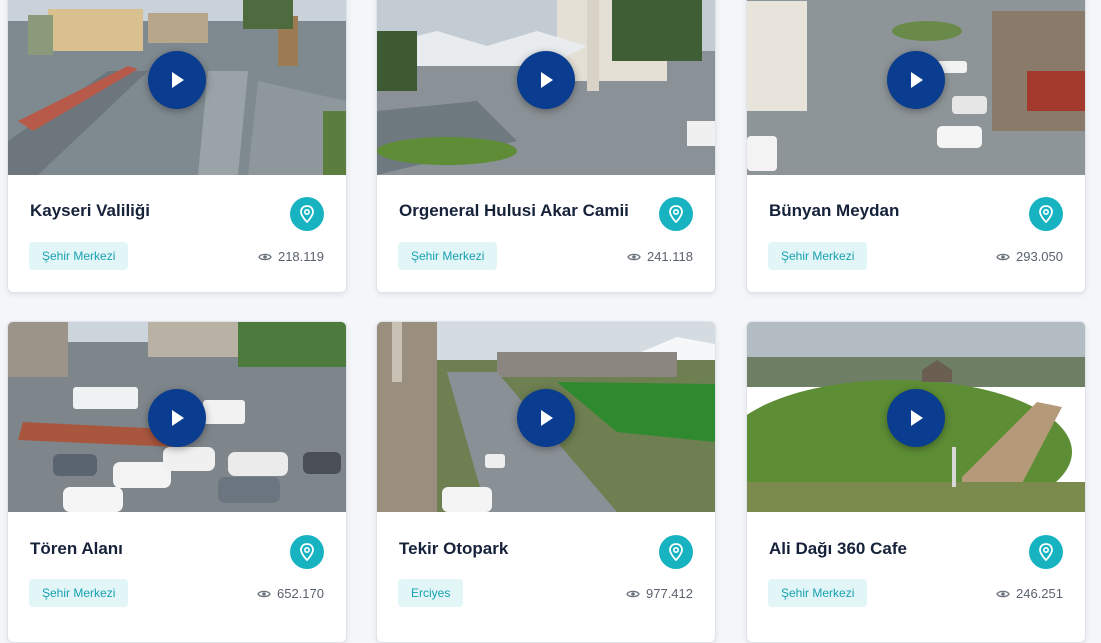  What do you see at coordinates (1039, 256) in the screenshot?
I see `view-count-value: 293.050` at bounding box center [1039, 256].